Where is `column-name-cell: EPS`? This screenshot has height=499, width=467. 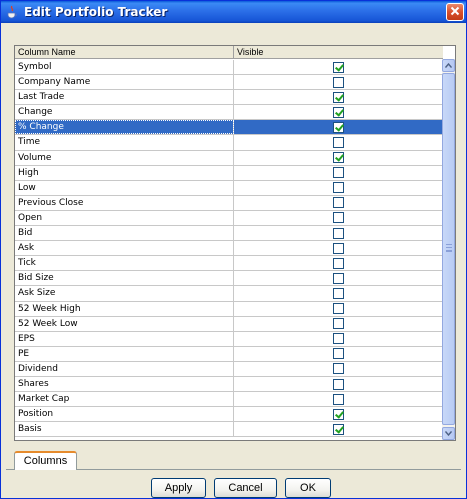
column-name-cell: EPS is located at coordinates (124, 338).